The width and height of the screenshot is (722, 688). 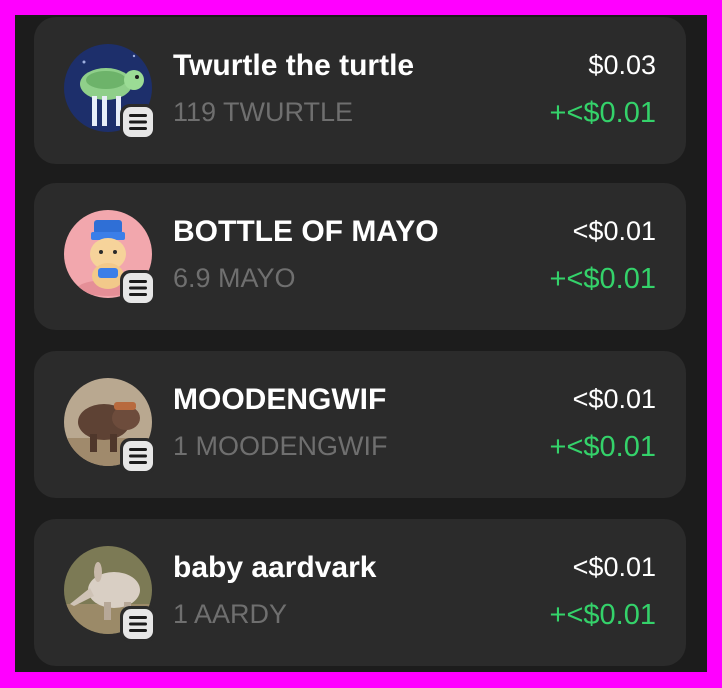 I want to click on token-amount: 1 AARDY, so click(x=230, y=614).